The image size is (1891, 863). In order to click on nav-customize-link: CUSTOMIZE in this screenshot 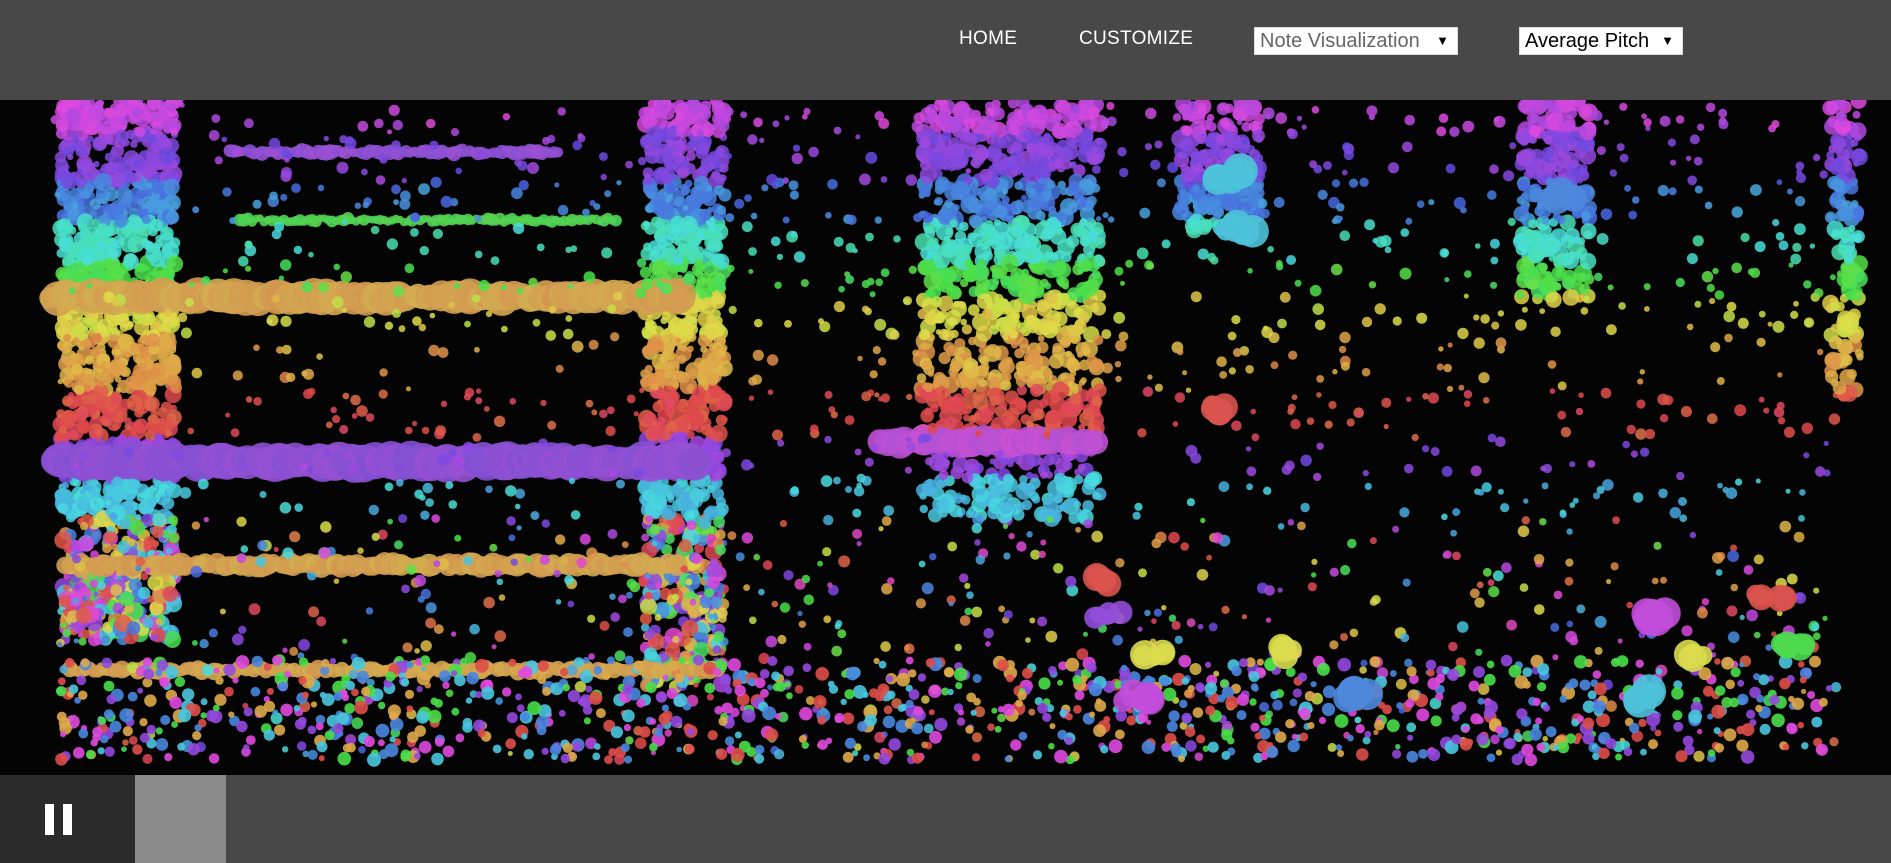, I will do `click(1136, 39)`.